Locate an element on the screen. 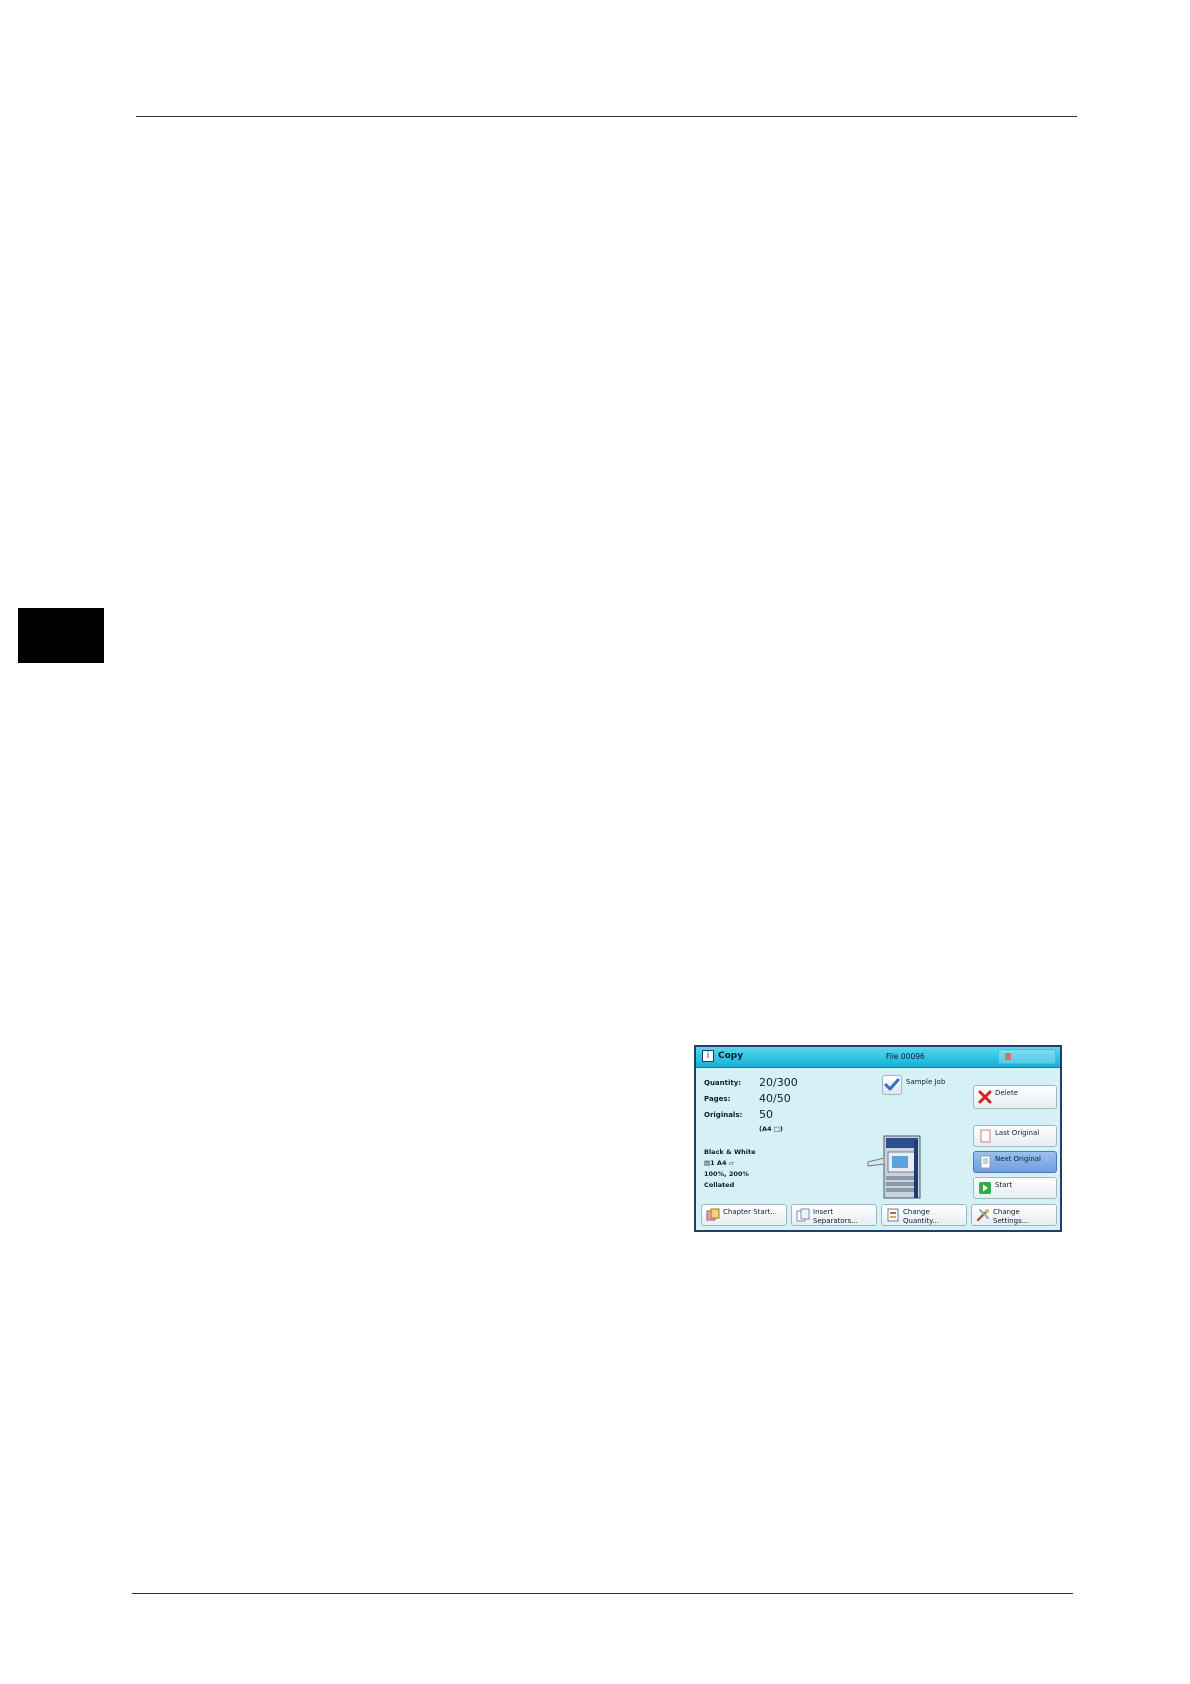  last-original-button: Last Original is located at coordinates (1015, 1136).